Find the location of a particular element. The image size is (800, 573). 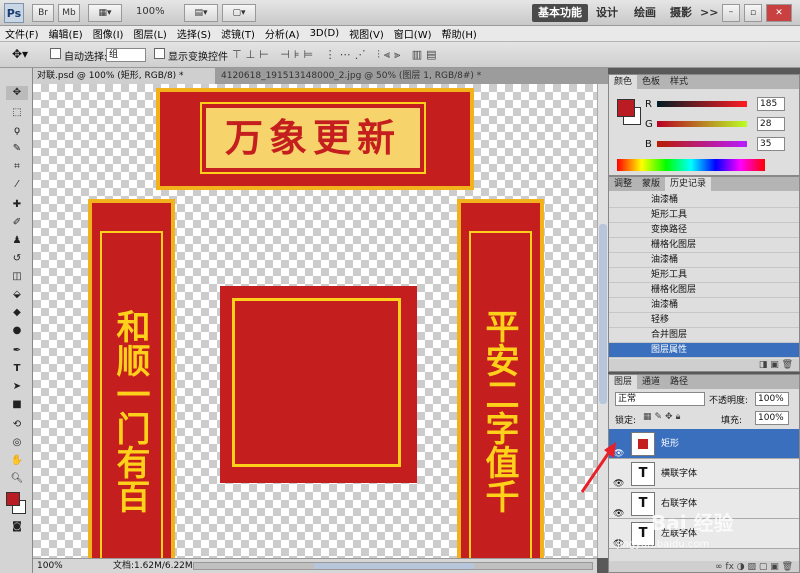

menu-image: 图像(I) is located at coordinates (108, 33).